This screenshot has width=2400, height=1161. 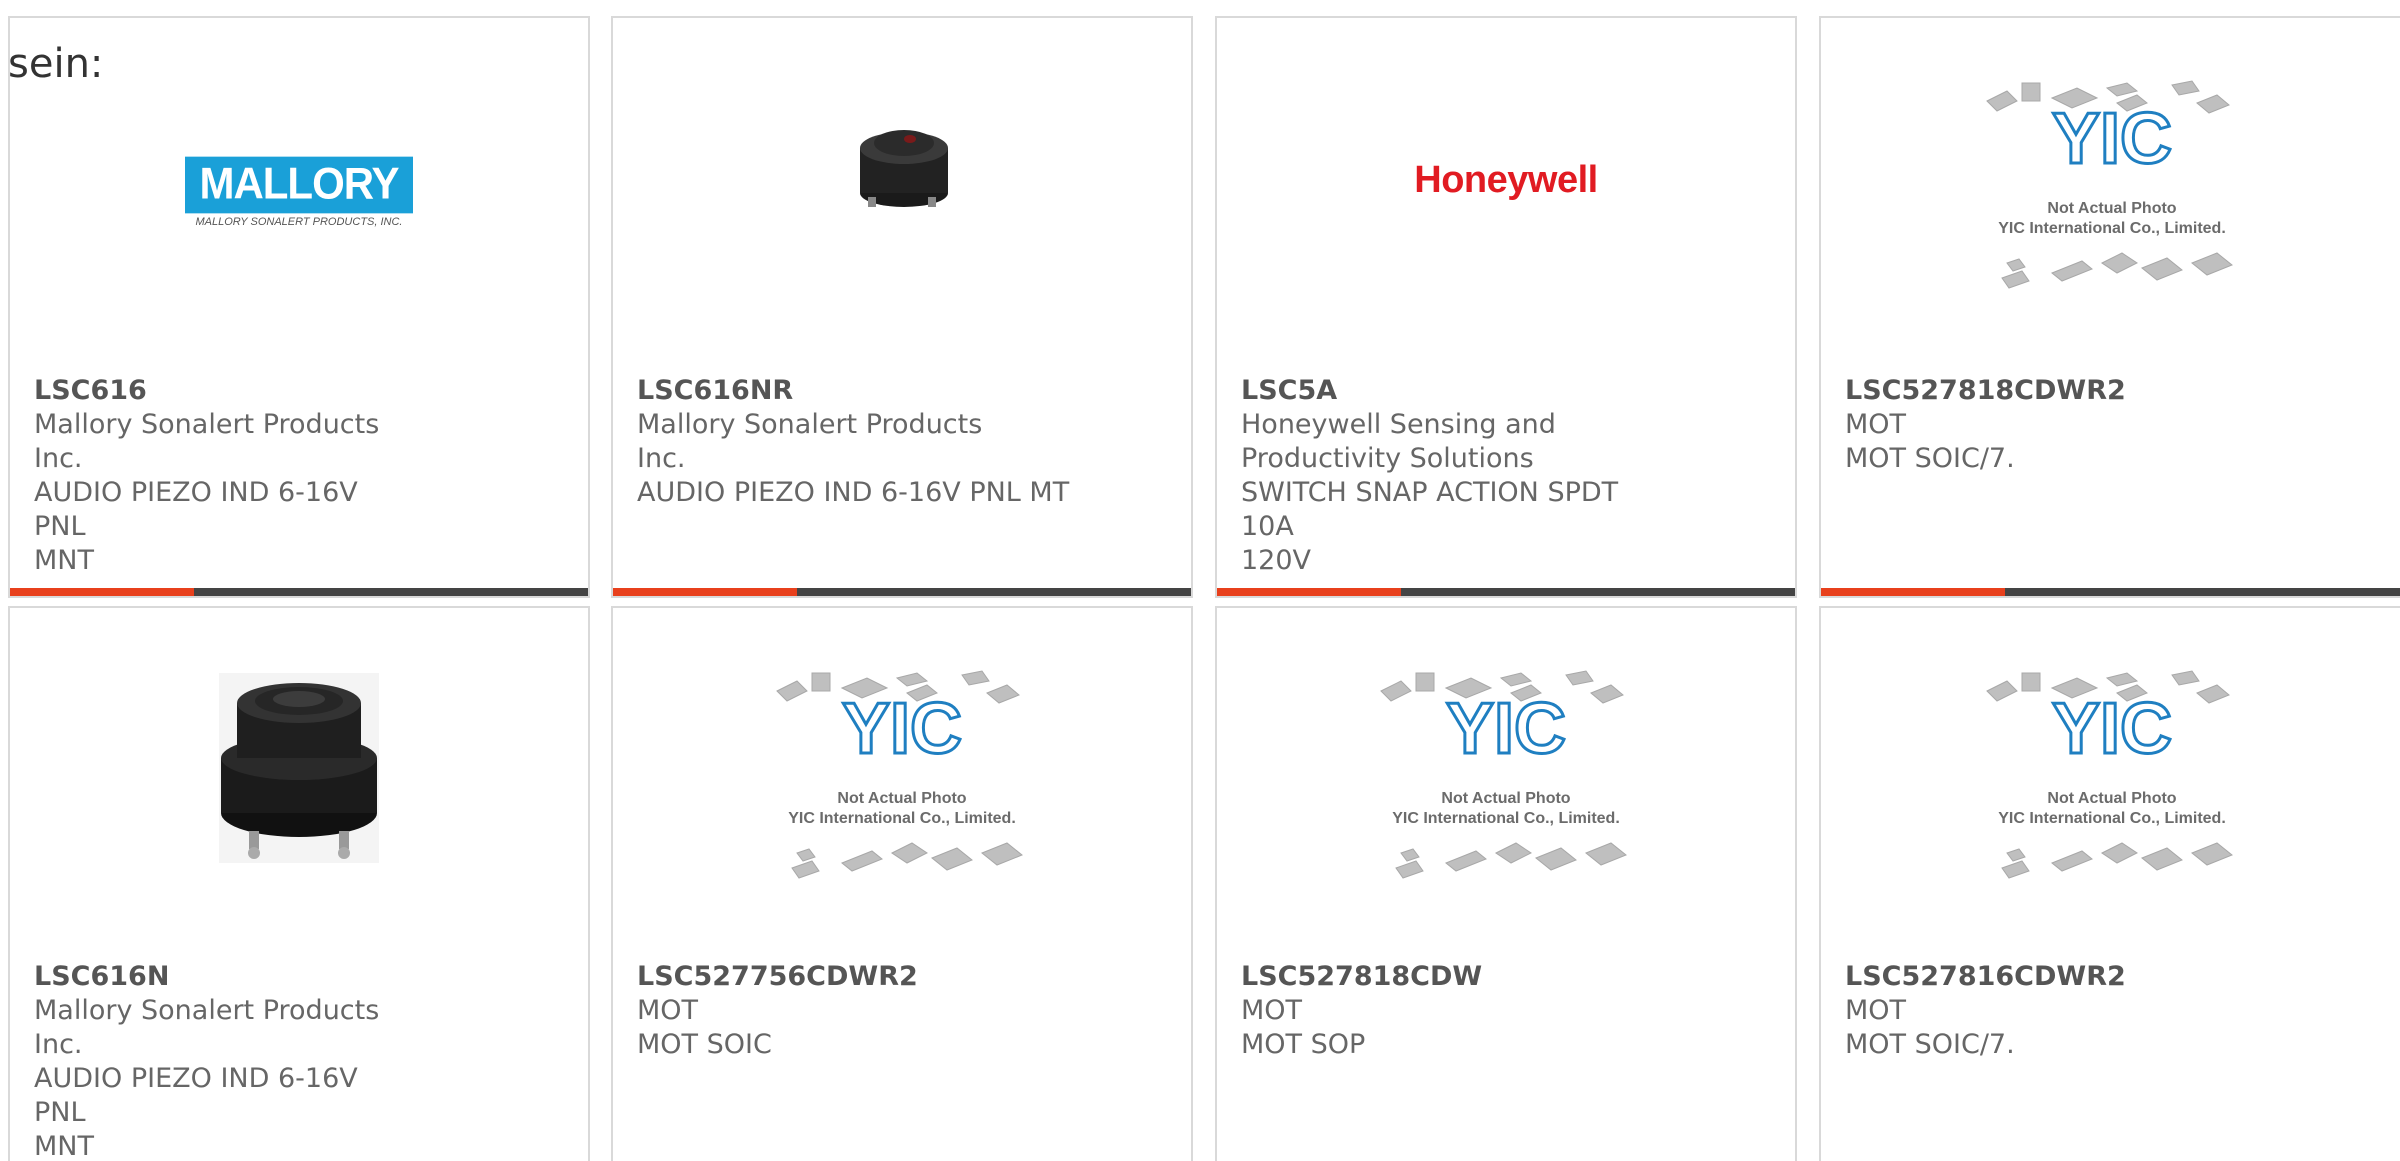 I want to click on part-number: LSC527818CDW, so click(x=1506, y=977).